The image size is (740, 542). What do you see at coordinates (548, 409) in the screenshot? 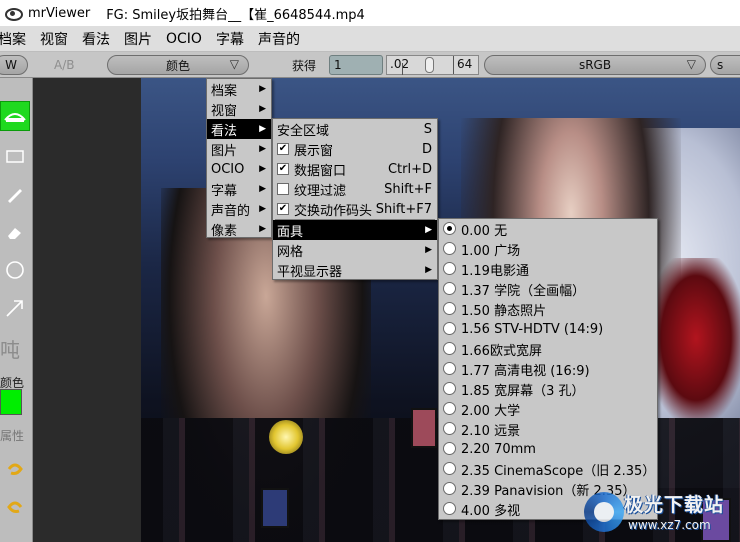
I see `mask-option: 2.00 大学` at bounding box center [548, 409].